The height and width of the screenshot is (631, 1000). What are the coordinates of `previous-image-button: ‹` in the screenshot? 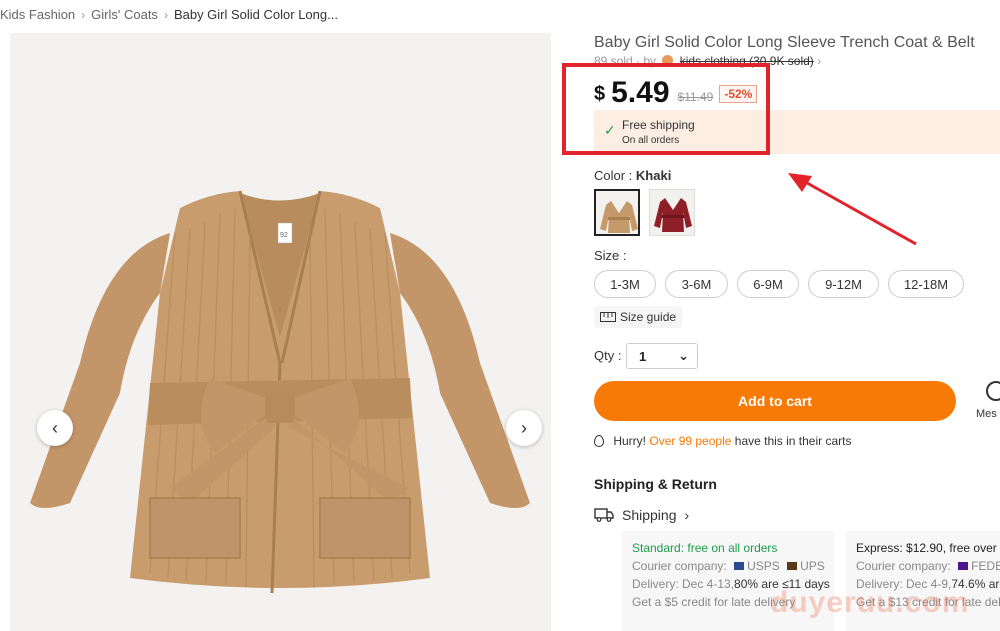 It's located at (55, 428).